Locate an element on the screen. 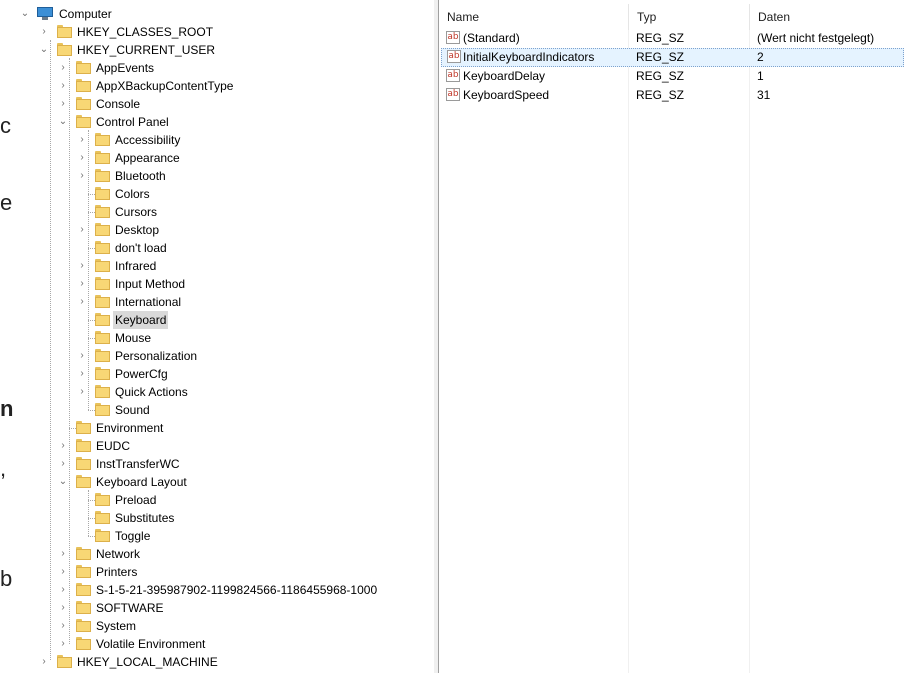 This screenshot has height=673, width=906. tree-node-label: Input Method is located at coordinates (150, 284).